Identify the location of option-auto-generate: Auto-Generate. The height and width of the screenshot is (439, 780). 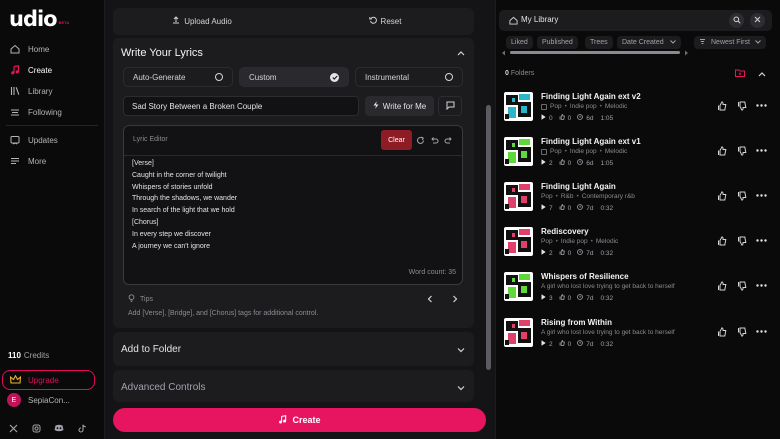
(178, 77).